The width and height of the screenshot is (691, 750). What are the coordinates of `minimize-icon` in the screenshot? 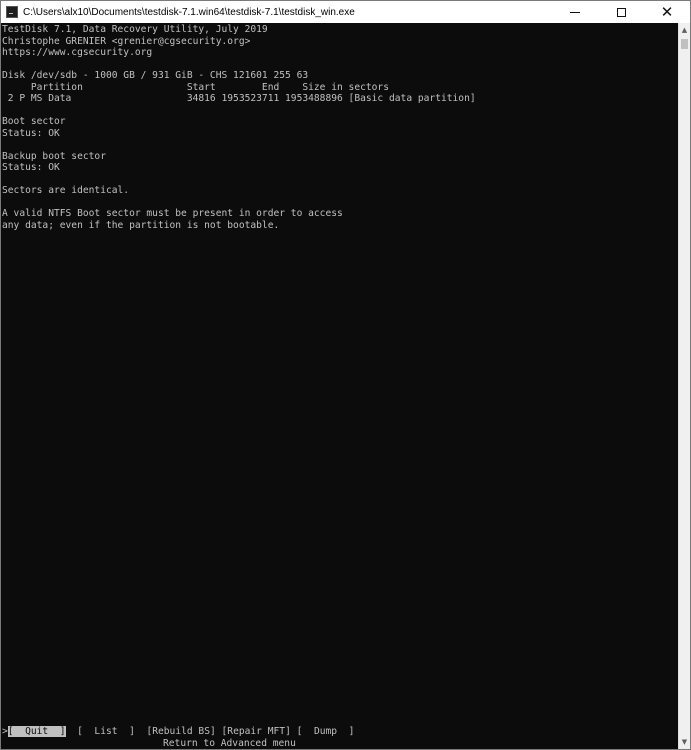 It's located at (575, 12).